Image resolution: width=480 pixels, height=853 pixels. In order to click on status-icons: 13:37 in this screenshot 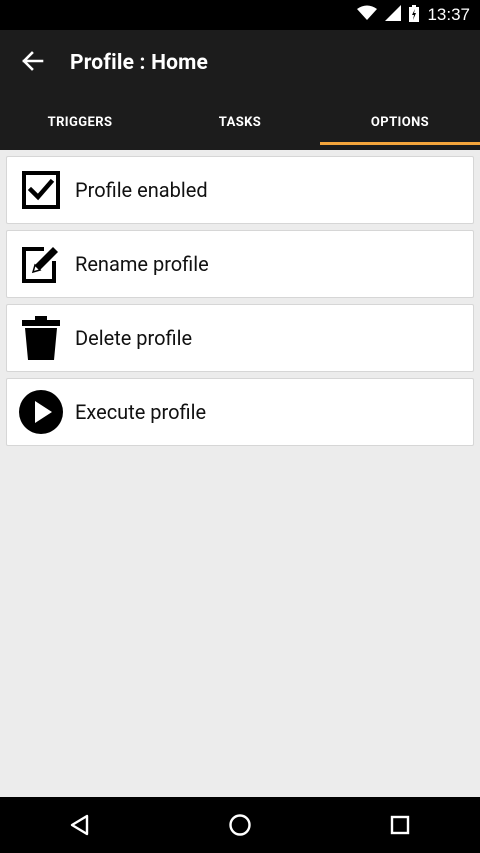, I will do `click(413, 15)`.